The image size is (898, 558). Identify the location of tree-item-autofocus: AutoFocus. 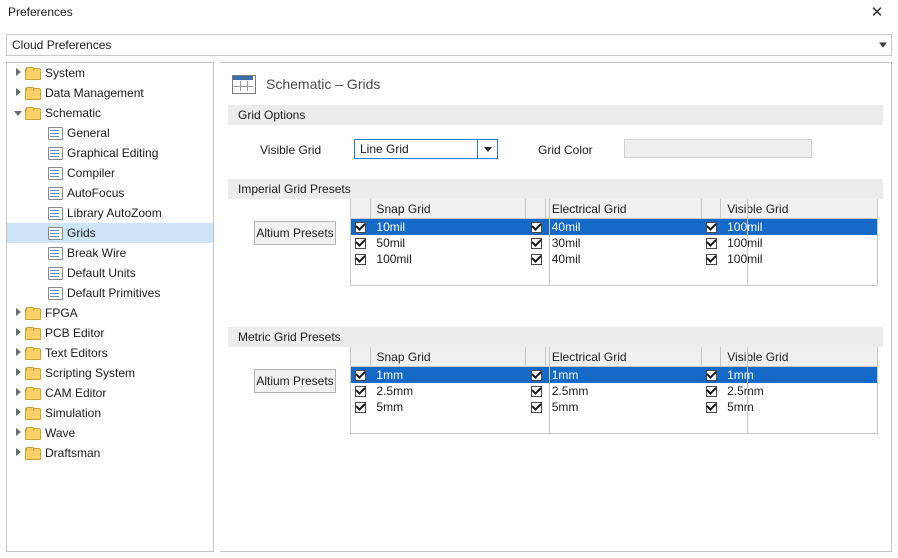
(110, 193).